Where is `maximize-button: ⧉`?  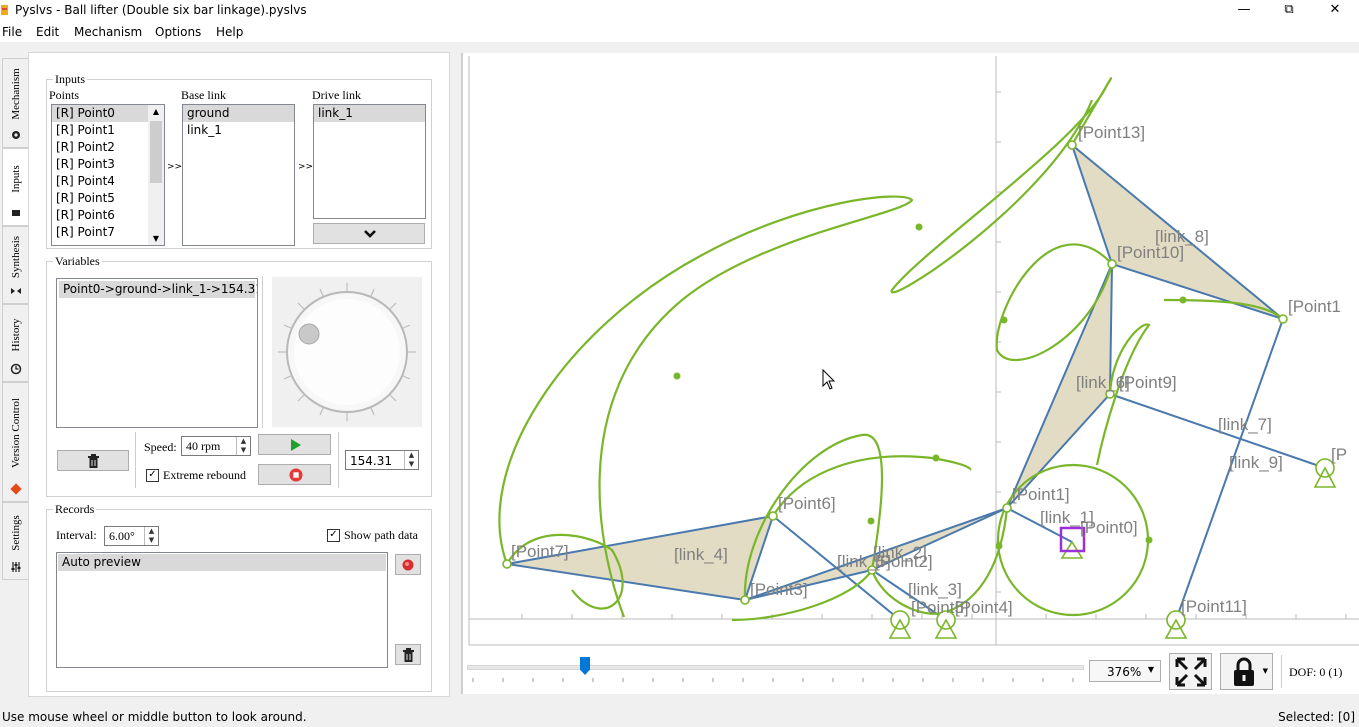 maximize-button: ⧉ is located at coordinates (1289, 11).